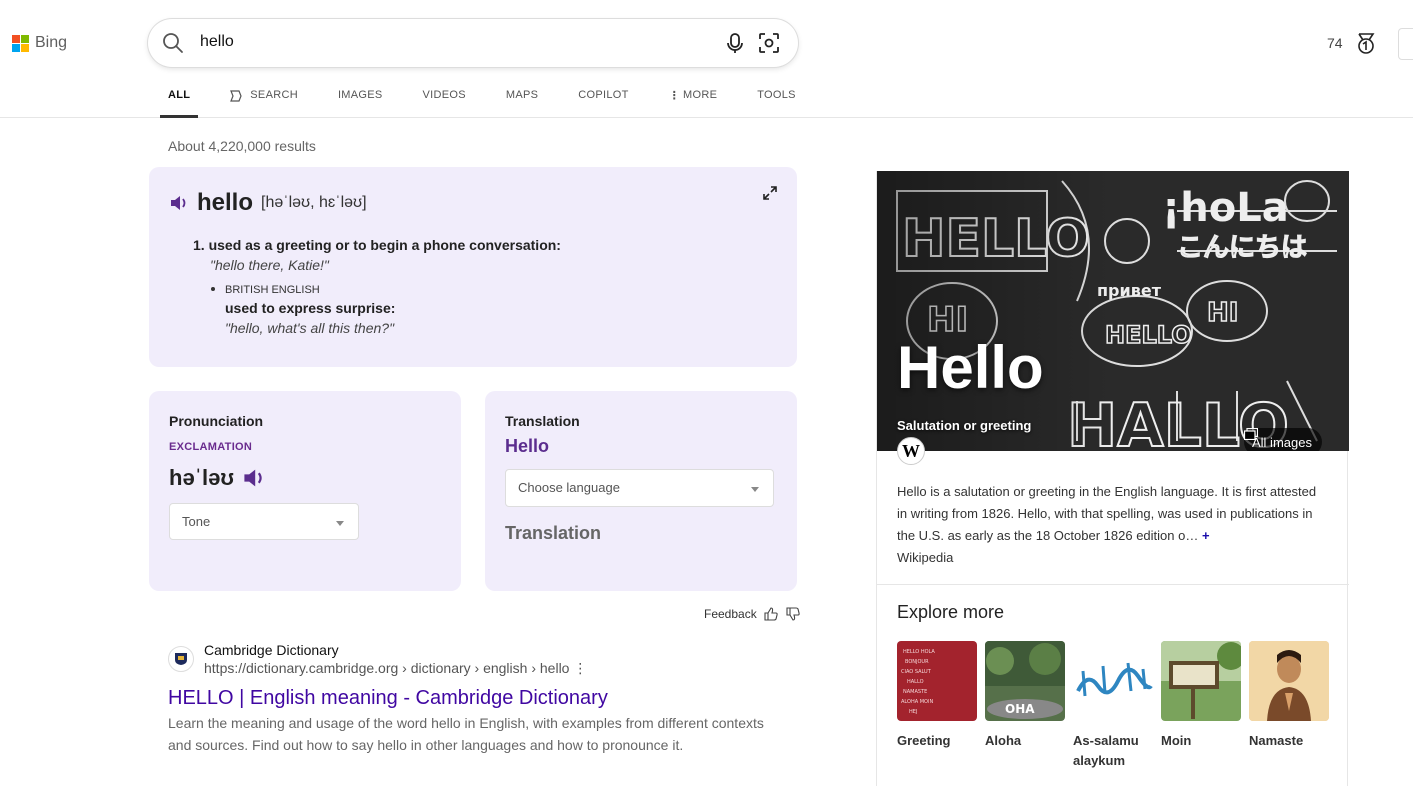 The width and height of the screenshot is (1413, 786). Describe the element at coordinates (916, 672) in the screenshot. I see `svg-text: CIAO SALUT` at that location.